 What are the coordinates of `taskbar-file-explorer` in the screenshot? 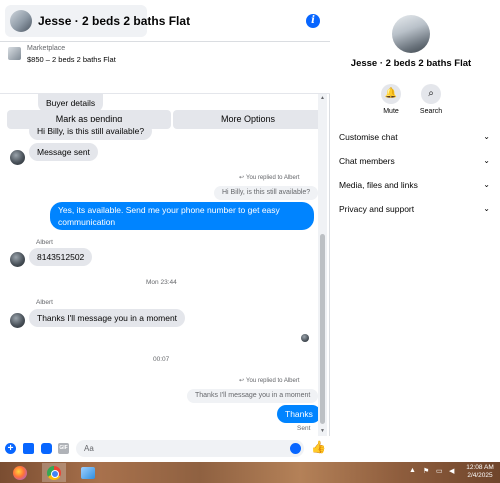 It's located at (88, 472).